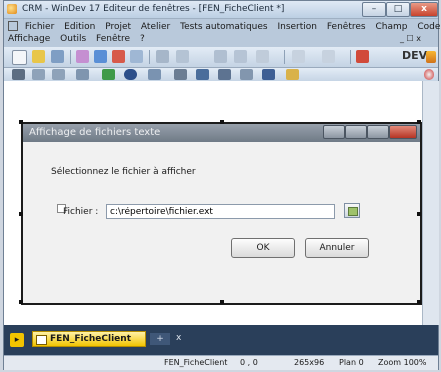 This screenshot has height=372, width=441. What do you see at coordinates (130, 74) in the screenshot?
I see `radio-control-icon` at bounding box center [130, 74].